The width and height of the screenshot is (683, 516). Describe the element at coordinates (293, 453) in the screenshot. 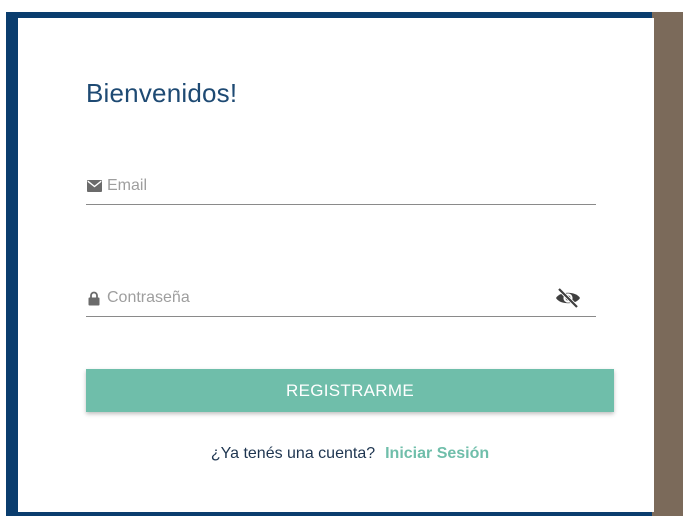

I see `login-prompt-text: ¿Ya tenés una cuenta?` at that location.